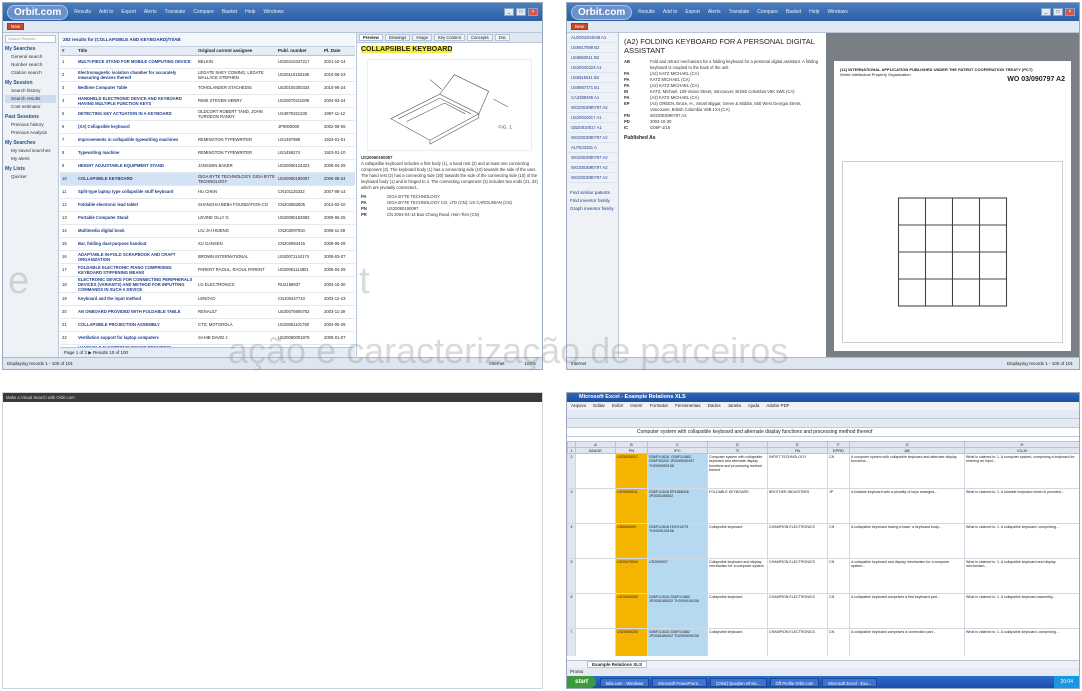 This screenshot has width=1082, height=691. I want to click on excel-menu-item: Ferramentas, so click(688, 406).